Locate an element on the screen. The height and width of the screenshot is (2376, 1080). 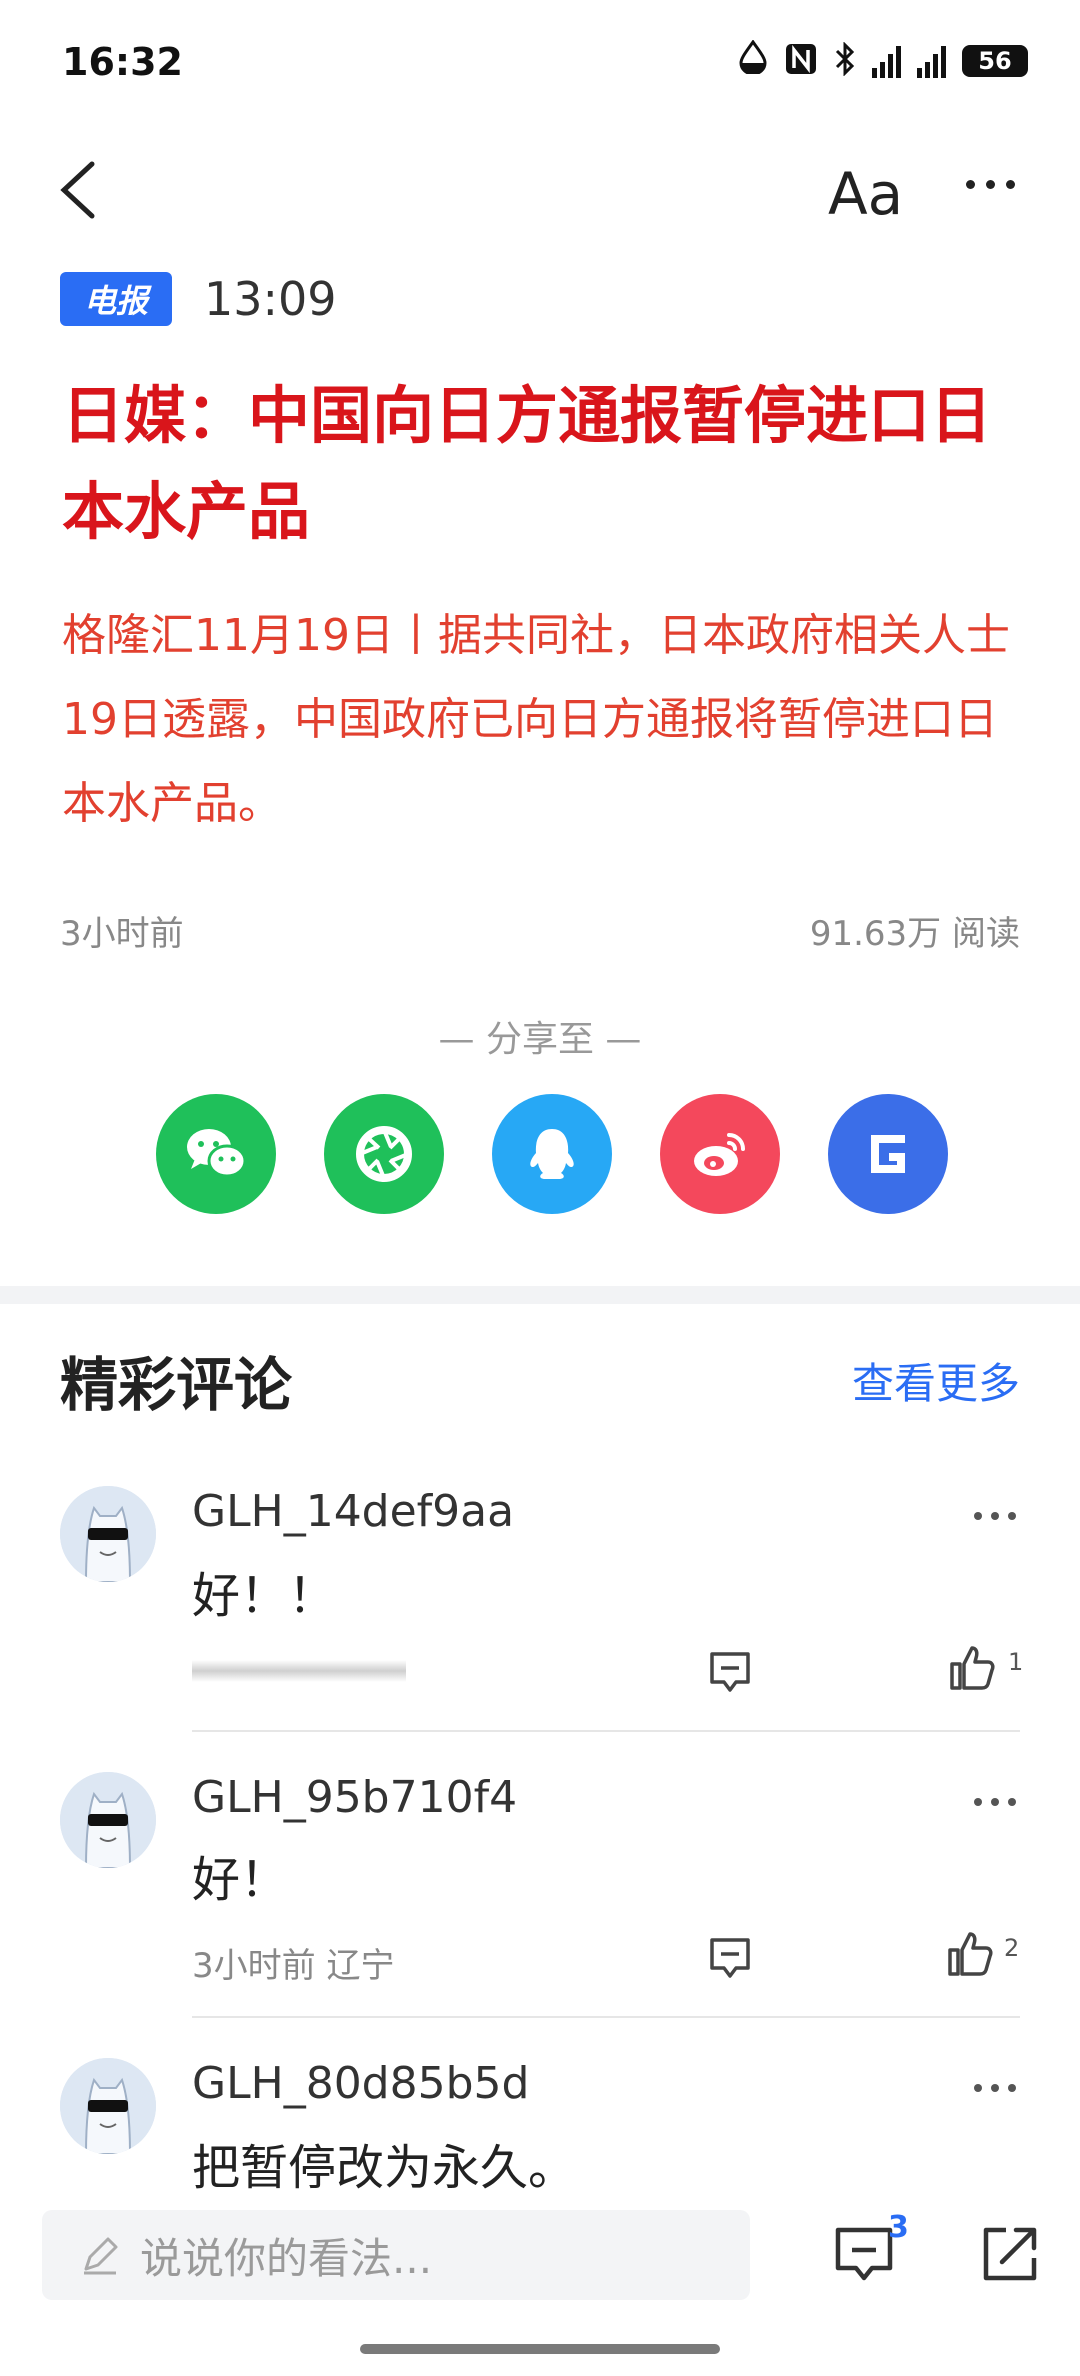
status-icons: 56 is located at coordinates (883, 60).